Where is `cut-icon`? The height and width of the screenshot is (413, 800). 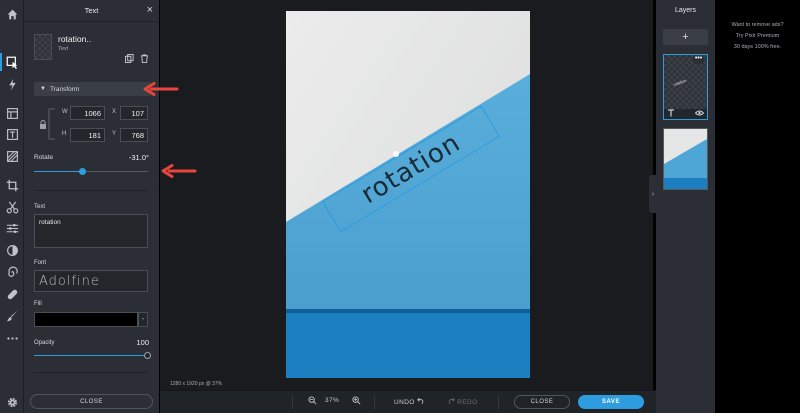 cut-icon is located at coordinates (12, 207).